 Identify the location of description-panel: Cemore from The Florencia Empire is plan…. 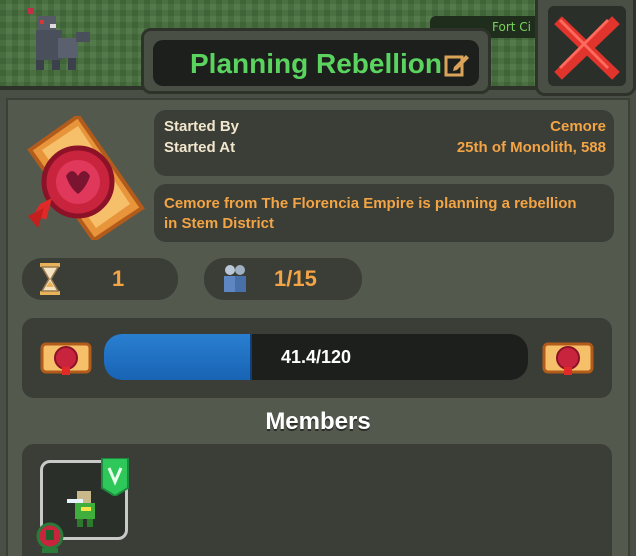
(384, 213).